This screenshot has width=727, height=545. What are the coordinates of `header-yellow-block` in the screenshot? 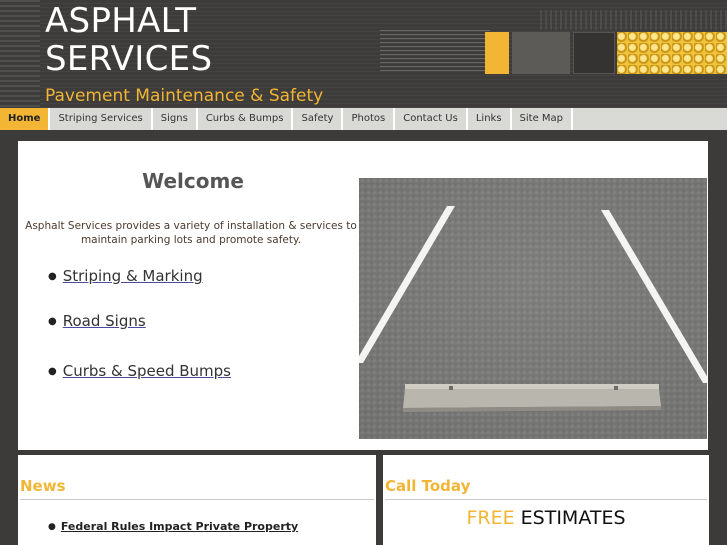 It's located at (497, 53).